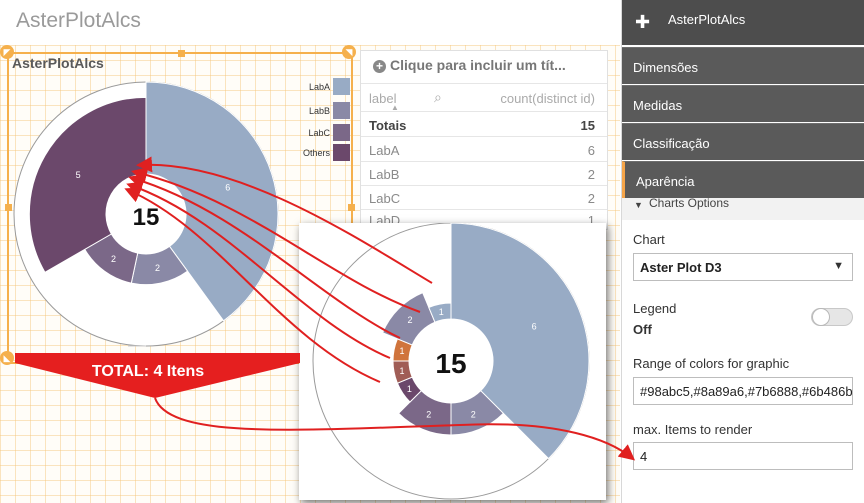 Image resolution: width=864 pixels, height=503 pixels. Describe the element at coordinates (711, 363) in the screenshot. I see `range-colors-label: Range of colors for graphic` at that location.